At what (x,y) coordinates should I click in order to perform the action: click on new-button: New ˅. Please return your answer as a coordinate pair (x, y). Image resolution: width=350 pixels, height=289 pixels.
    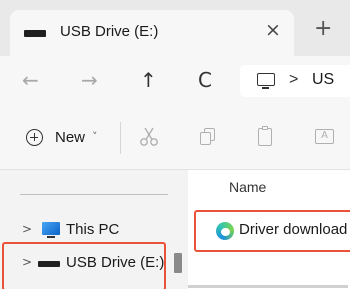
    Looking at the image, I should click on (60, 137).